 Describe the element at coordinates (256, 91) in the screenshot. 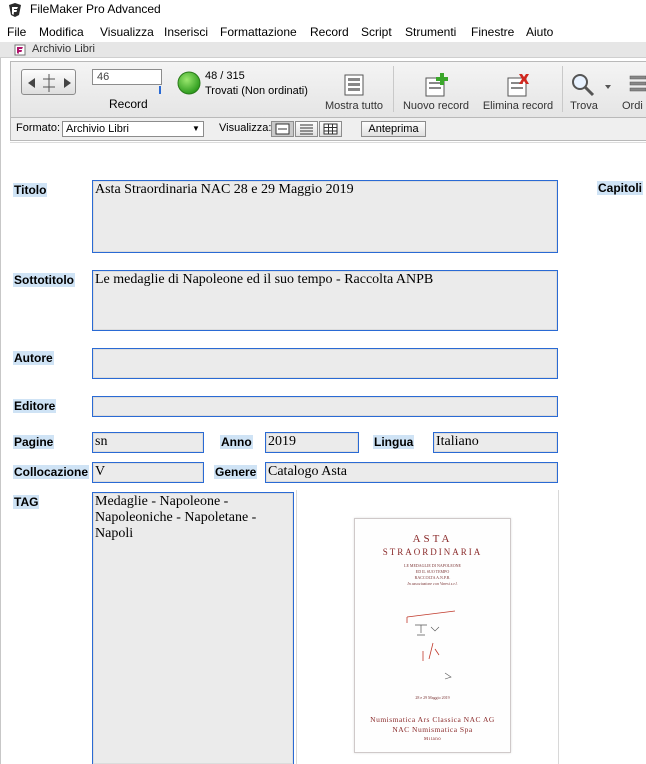

I see `found-status: Trovati (Non ordinati)` at that location.